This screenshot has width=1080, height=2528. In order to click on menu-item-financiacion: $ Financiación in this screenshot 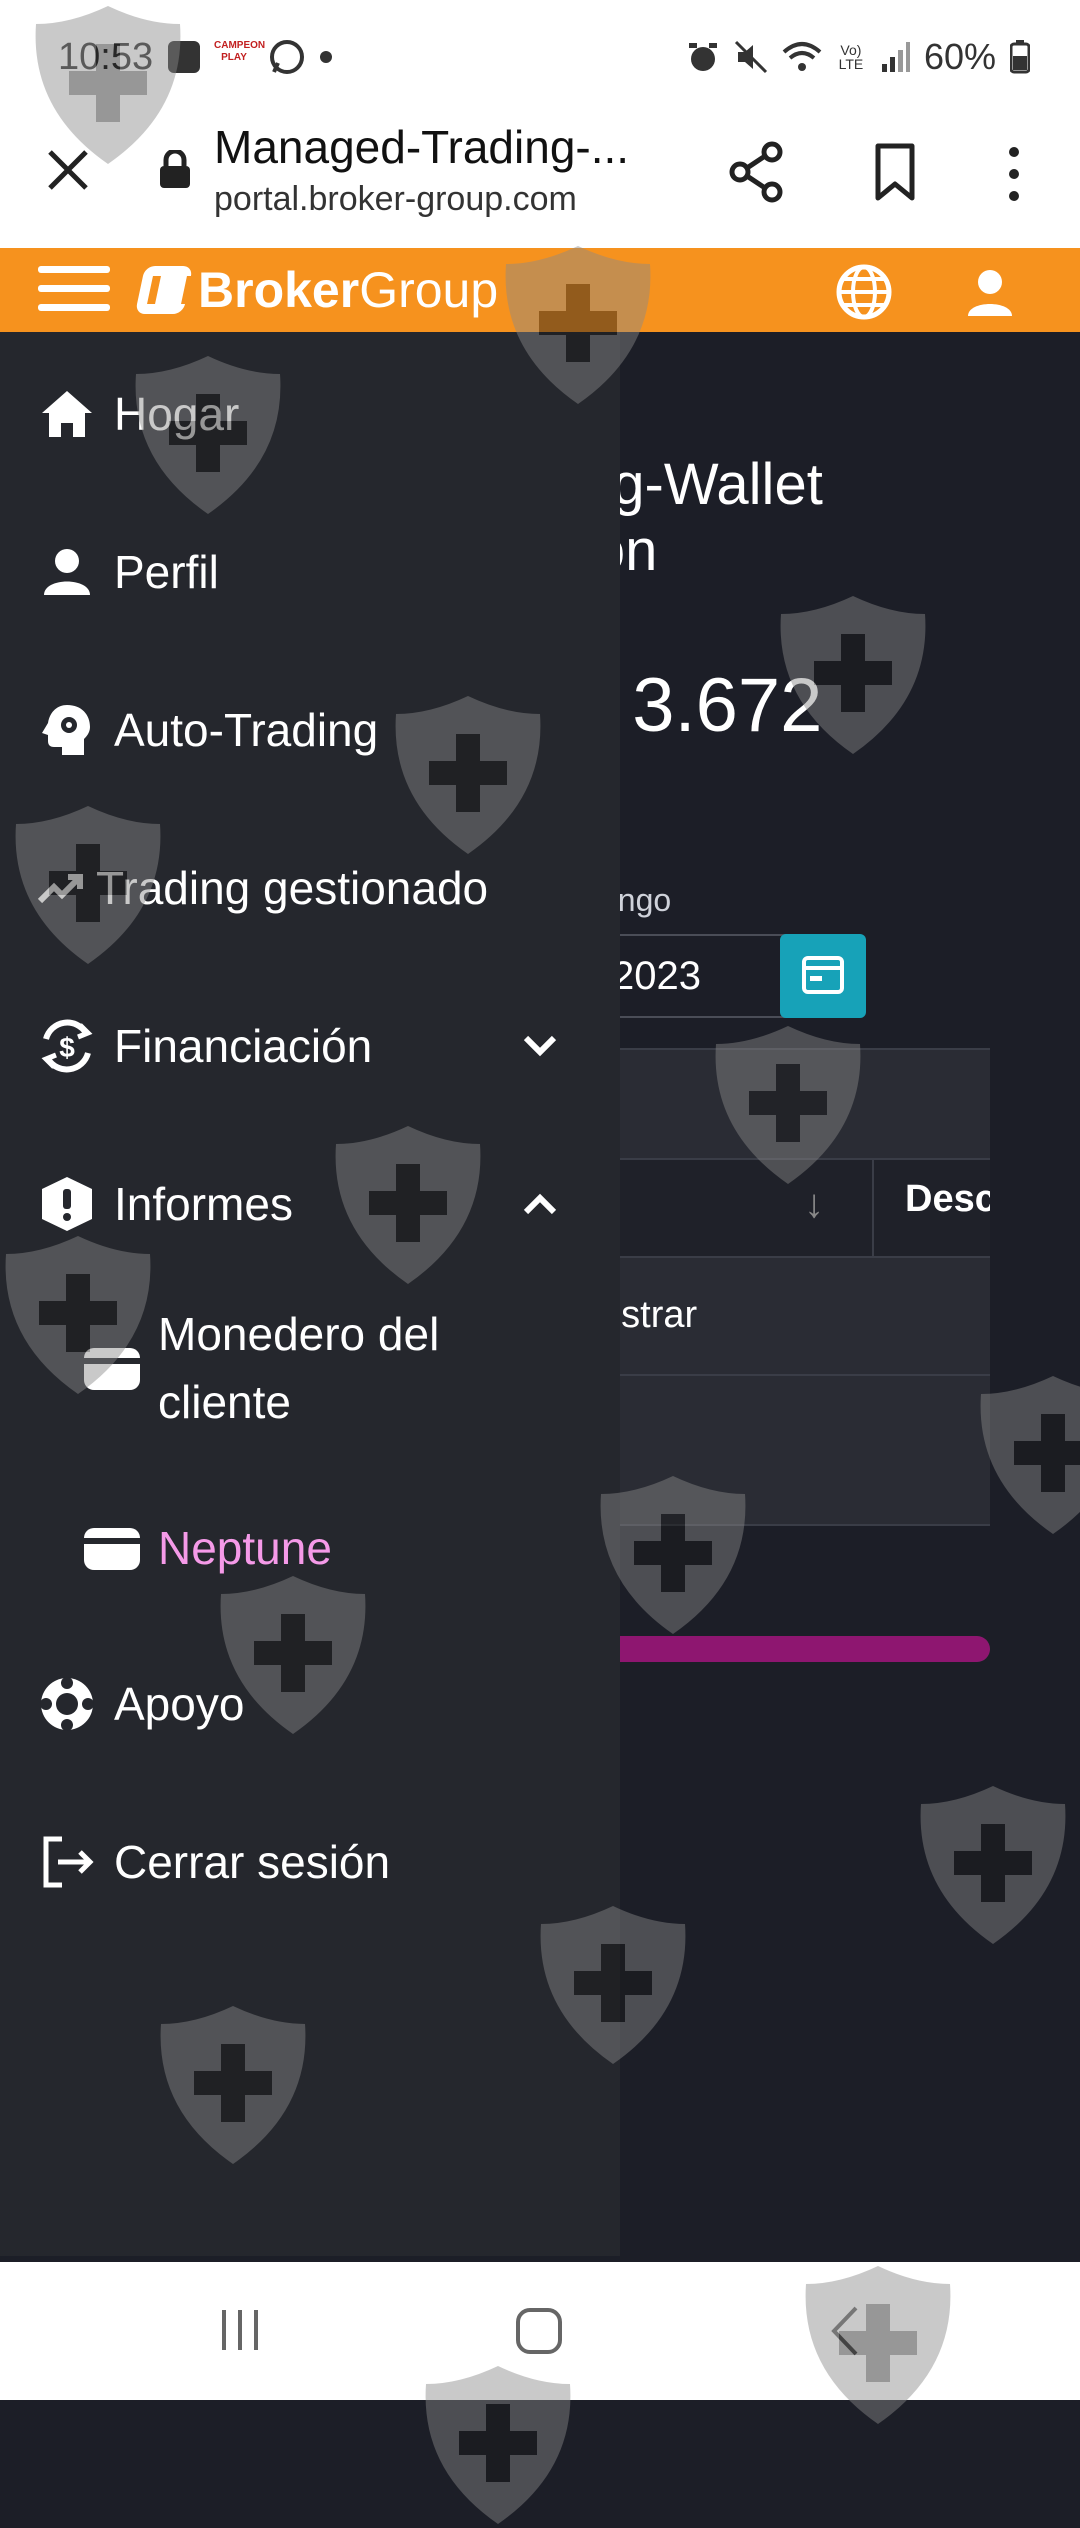, I will do `click(310, 1046)`.